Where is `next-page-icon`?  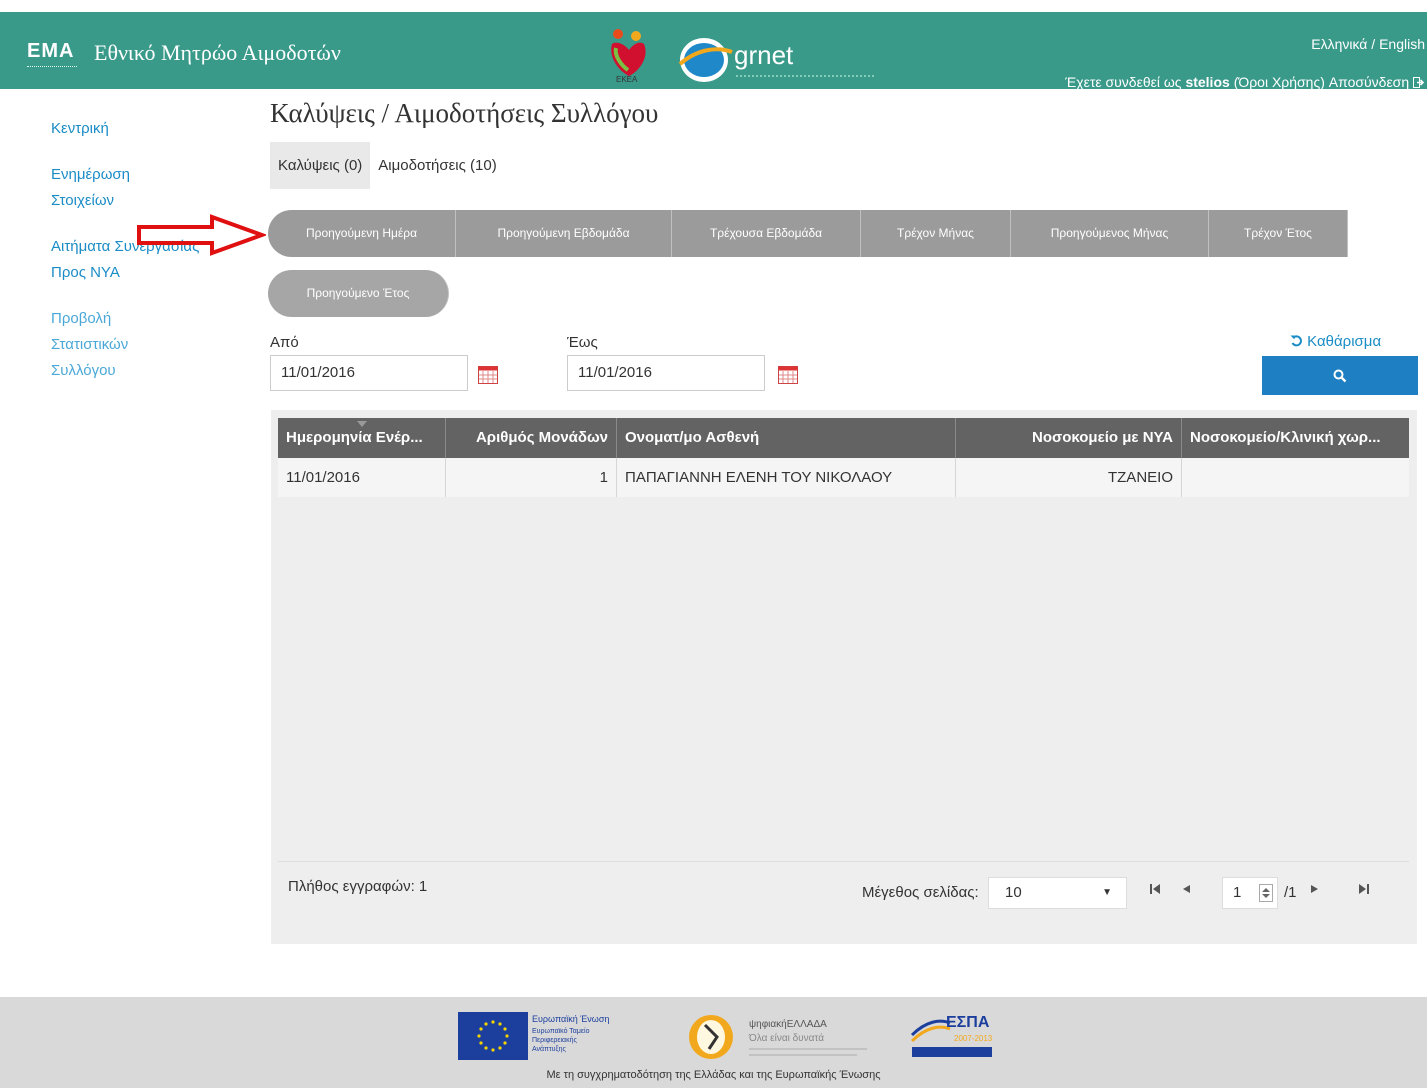
next-page-icon is located at coordinates (1315, 889).